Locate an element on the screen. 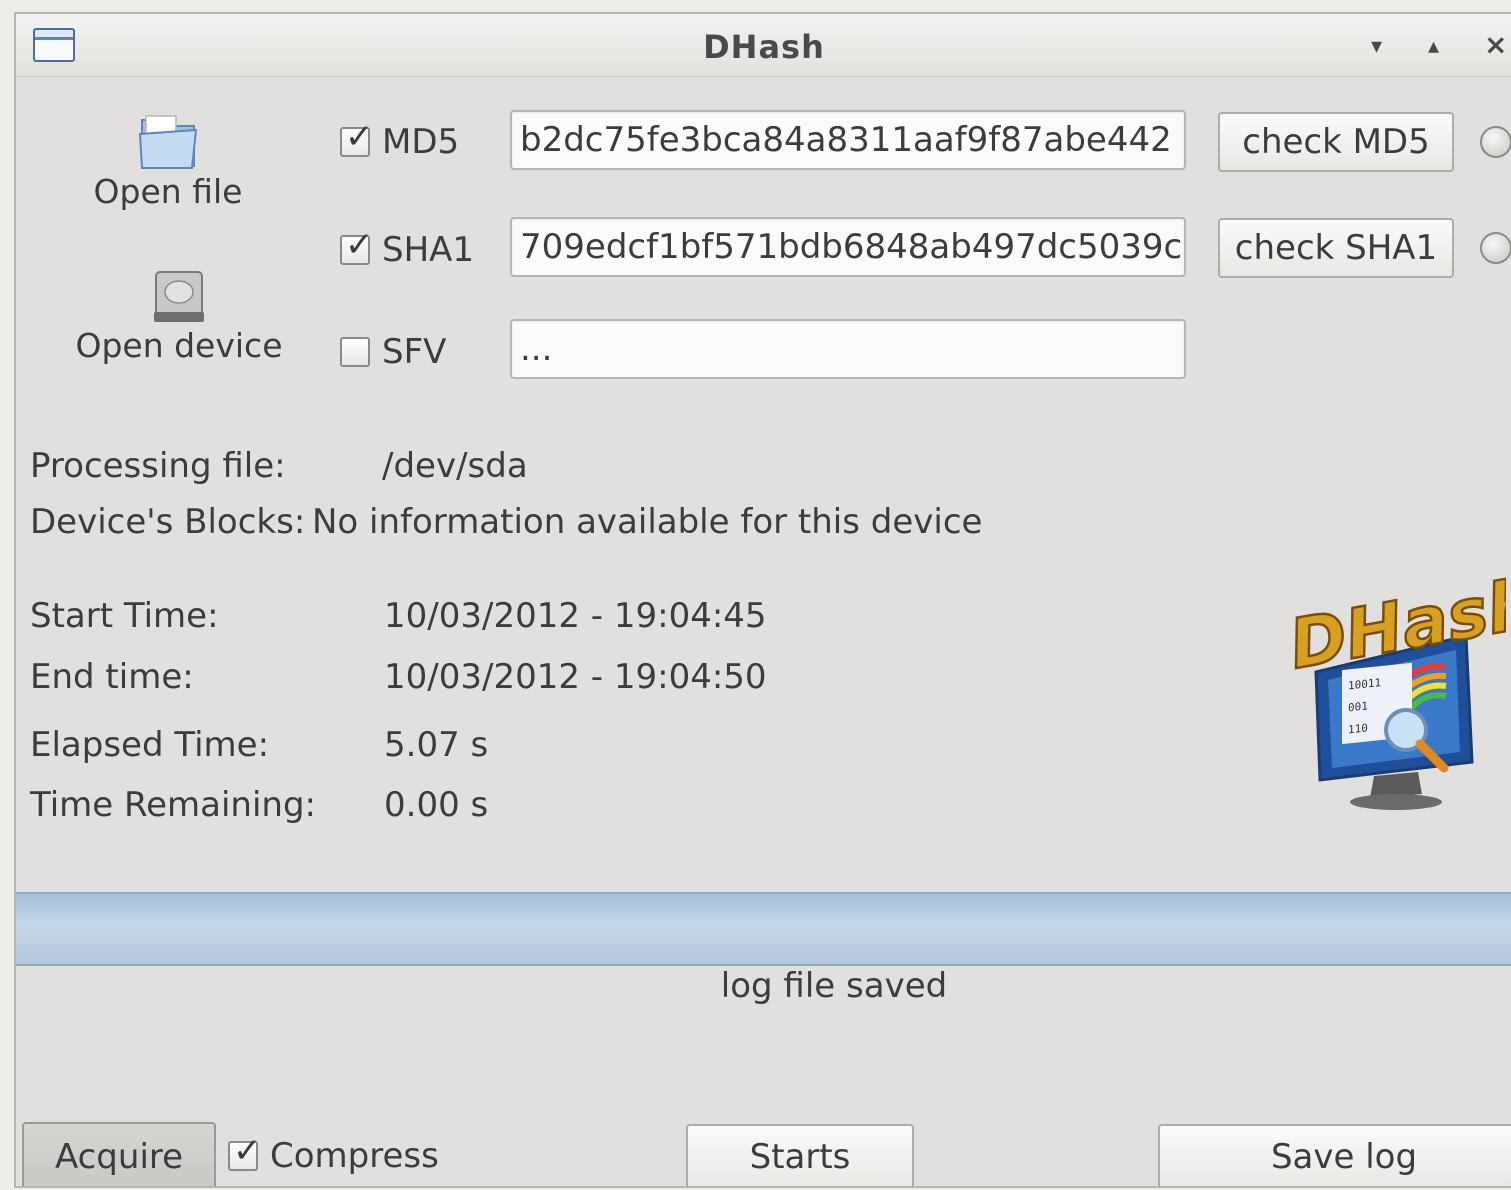 This screenshot has width=1511, height=1190. logo-digits-3: 110 is located at coordinates (1358, 728).